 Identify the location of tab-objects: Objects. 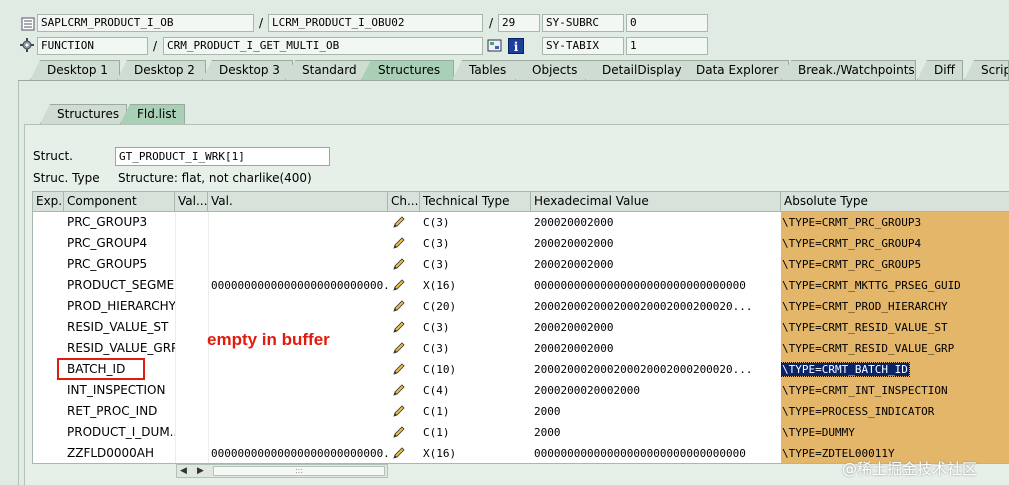
(556, 70).